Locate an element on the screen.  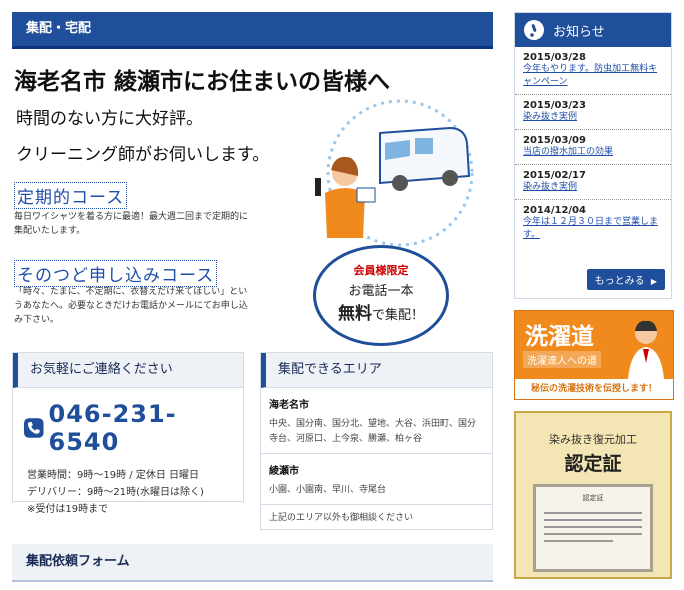
business-hours: 営業時間：9時〜19時 / 定休日 日曜日 is located at coordinates (113, 475).